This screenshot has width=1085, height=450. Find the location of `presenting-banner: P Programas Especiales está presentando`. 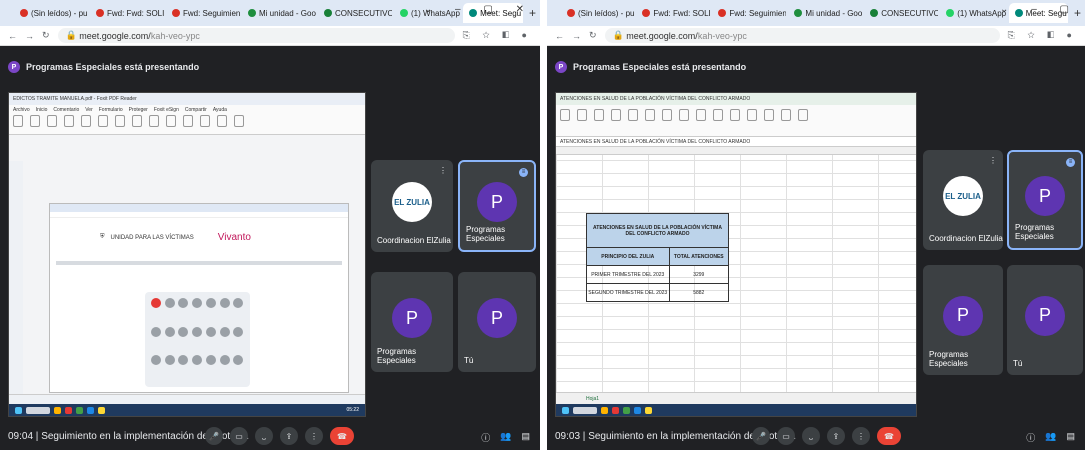

presenting-banner: P Programas Especiales está presentando is located at coordinates (816, 67).